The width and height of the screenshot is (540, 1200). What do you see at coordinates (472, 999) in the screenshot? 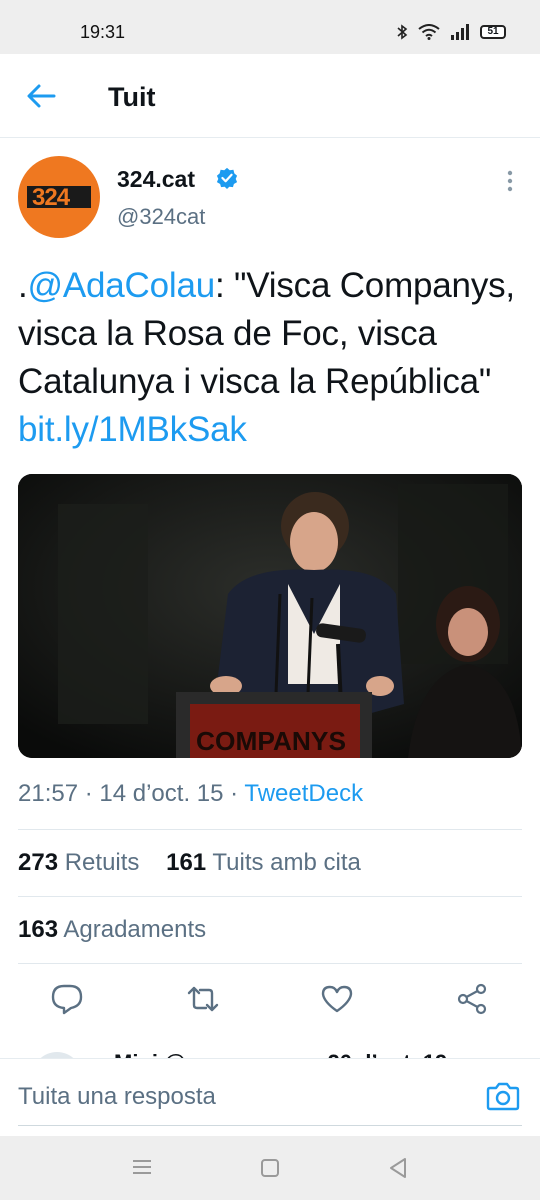
I see `share-icon` at bounding box center [472, 999].